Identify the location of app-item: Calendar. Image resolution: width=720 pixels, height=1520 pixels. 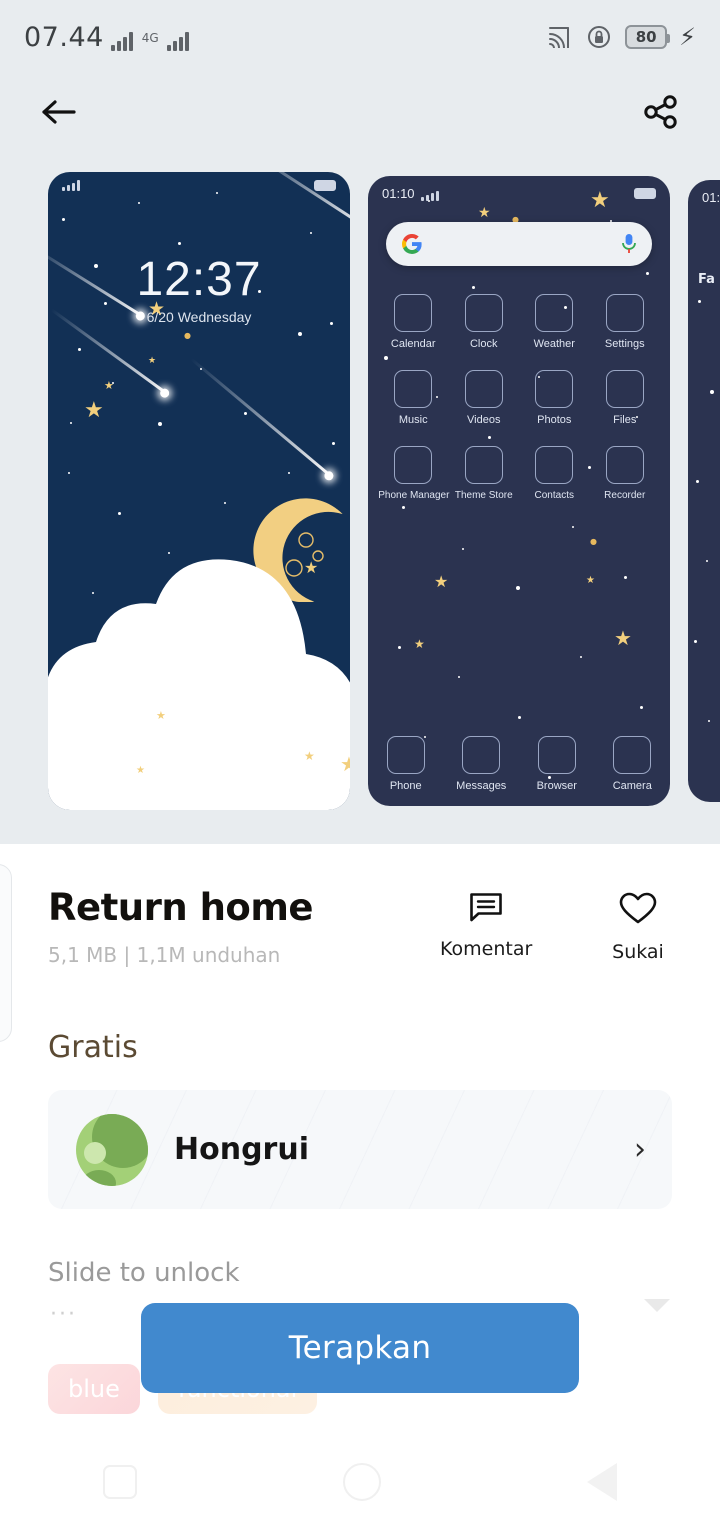
(413, 322).